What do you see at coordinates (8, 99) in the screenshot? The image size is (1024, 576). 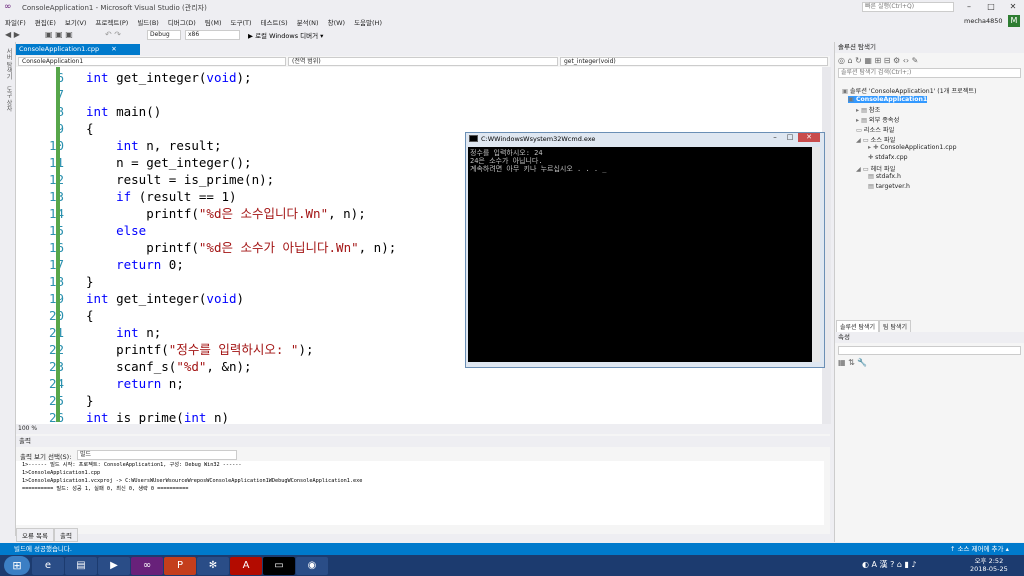 I see `toolbox-tab: 도구 상자` at bounding box center [8, 99].